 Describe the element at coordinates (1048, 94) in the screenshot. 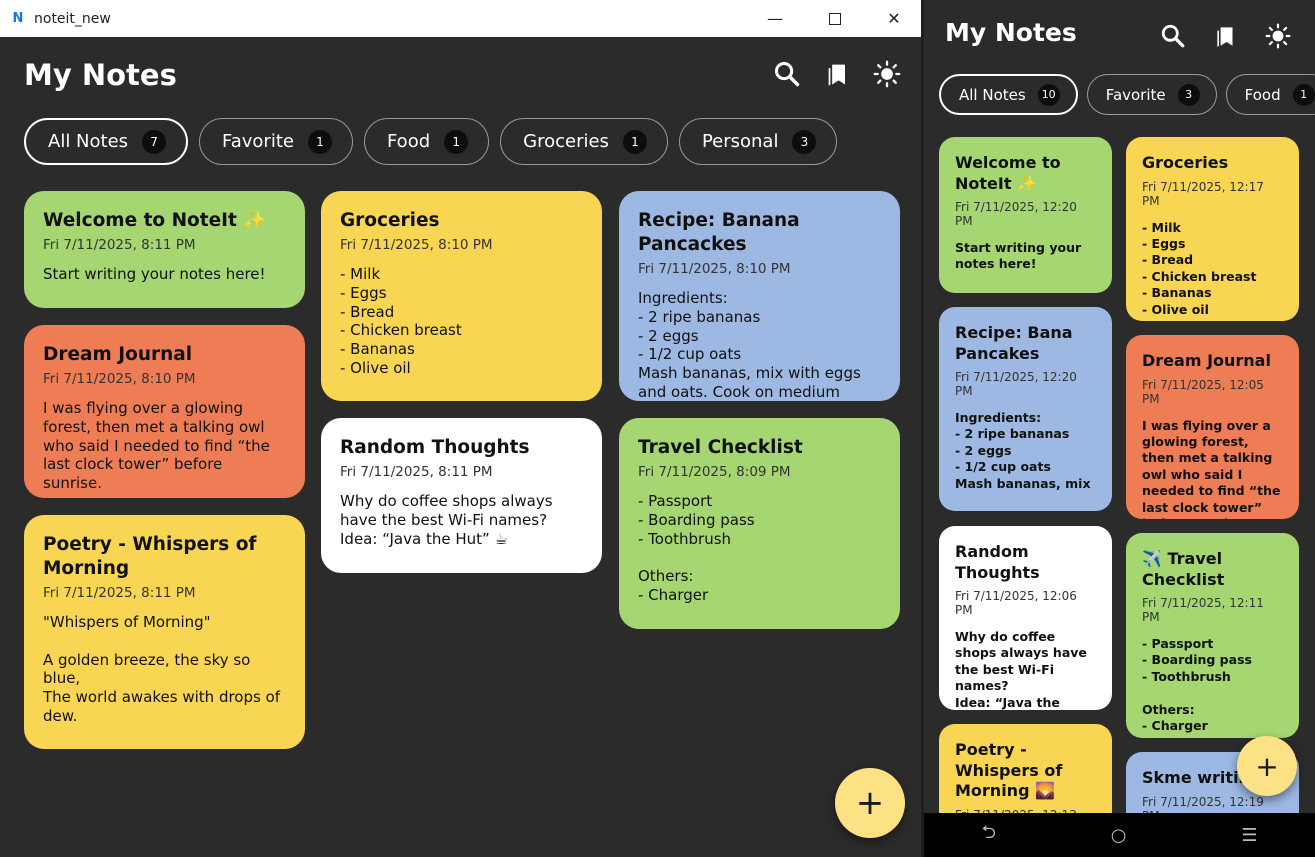

I see `chip-count: 10` at that location.